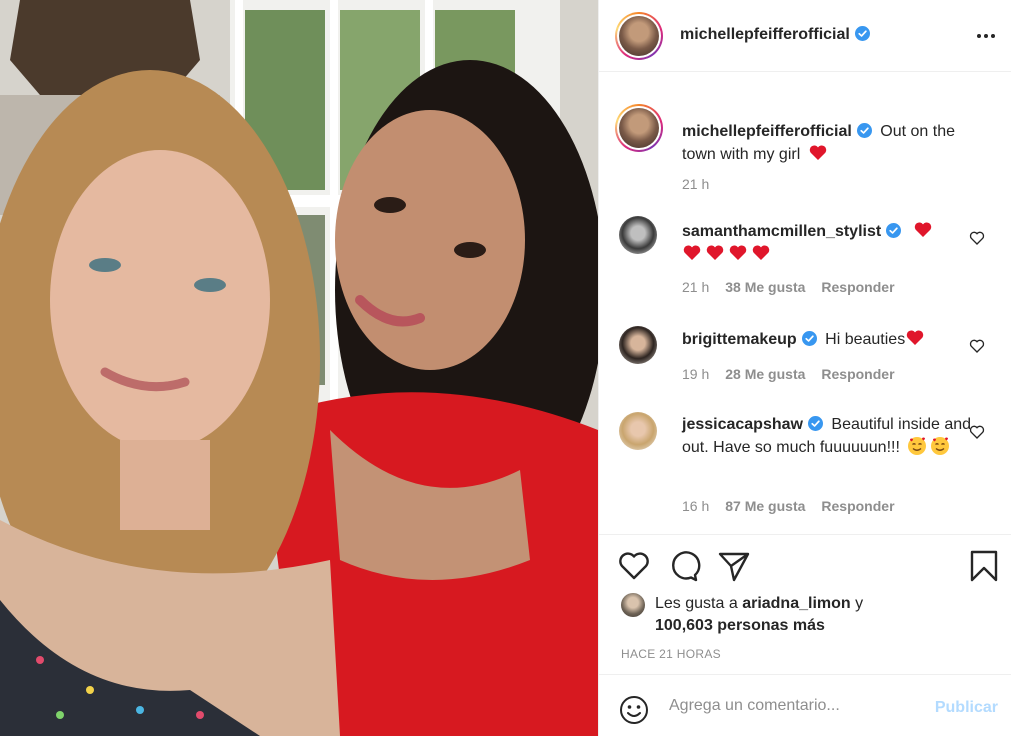 This screenshot has width=1011, height=736. What do you see at coordinates (696, 287) in the screenshot?
I see `comment-time: 21 h` at bounding box center [696, 287].